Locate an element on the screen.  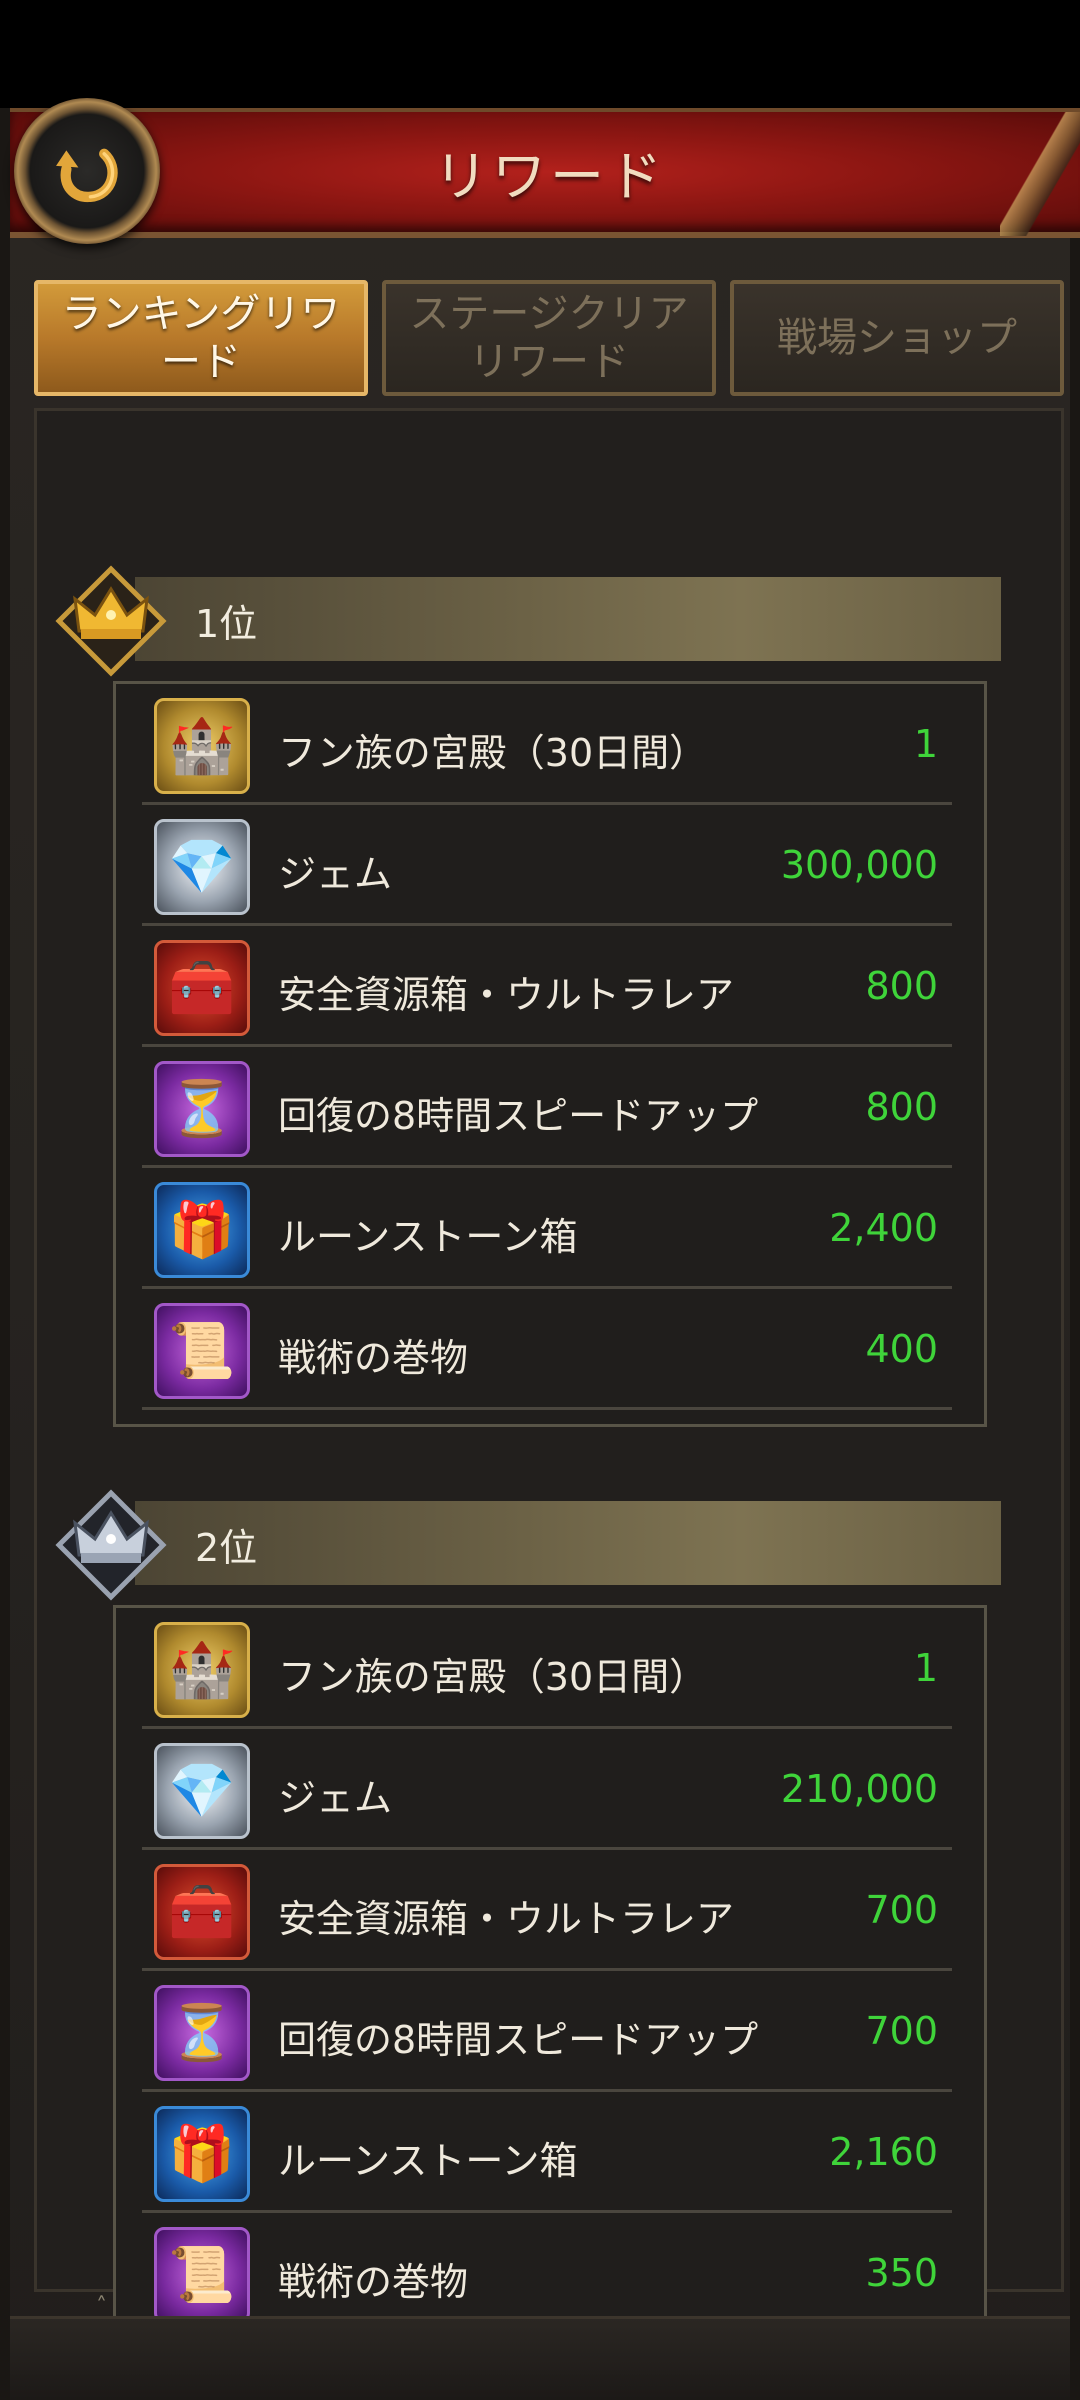
item-count: 210,000 is located at coordinates (859, 1789).